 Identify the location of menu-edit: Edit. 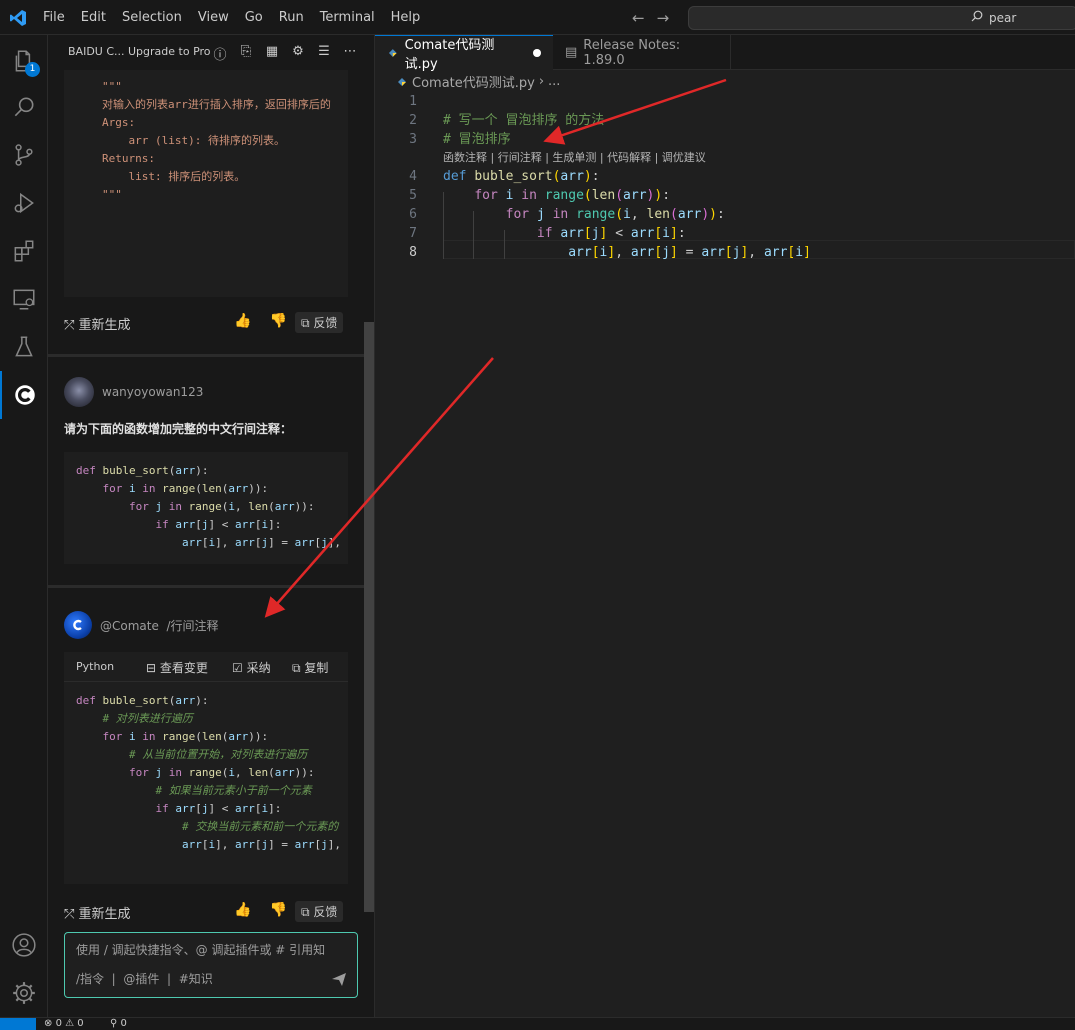
(93, 17).